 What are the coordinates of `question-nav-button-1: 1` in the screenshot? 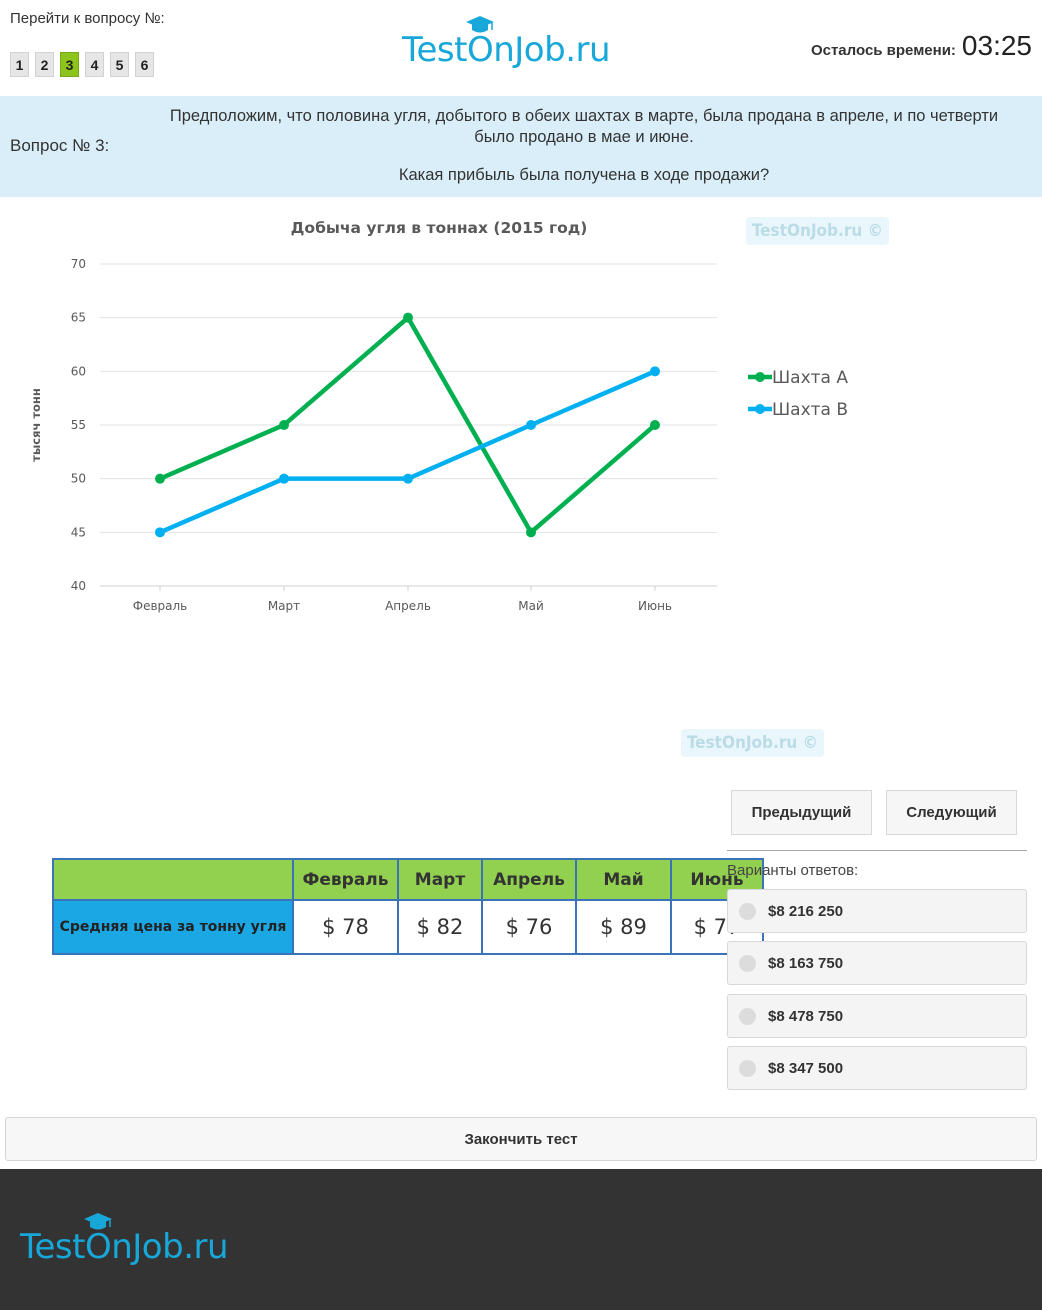 It's located at (19, 64).